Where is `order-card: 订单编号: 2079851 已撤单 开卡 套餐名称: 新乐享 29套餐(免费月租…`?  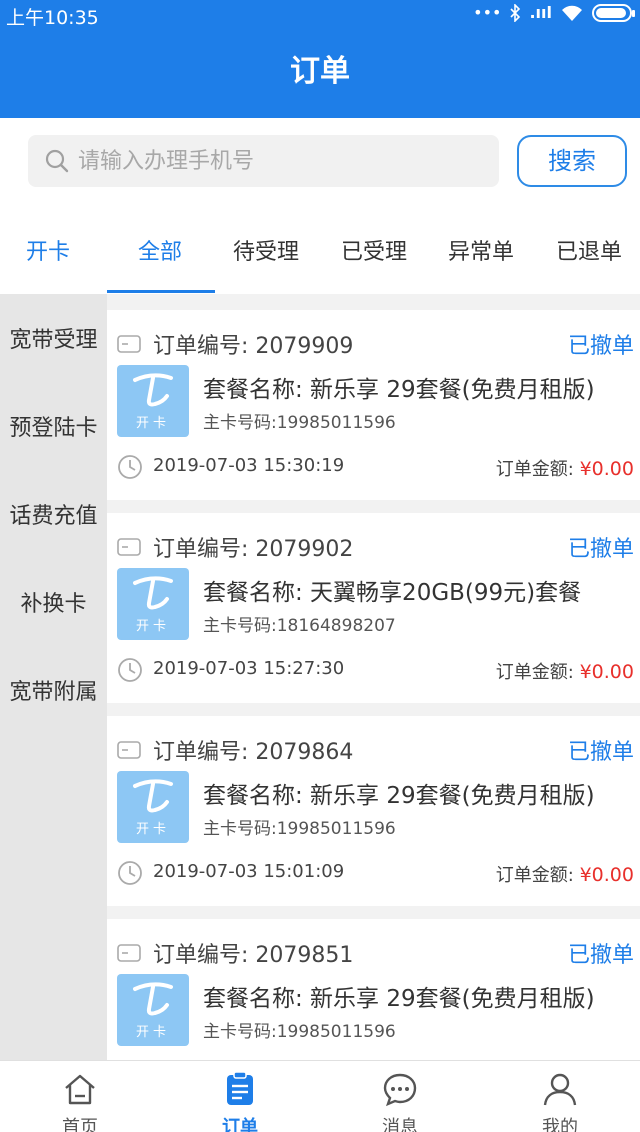
order-card: 订单编号: 2079851 已撤单 开卡 套餐名称: 新乐享 29套餐(免费月租… is located at coordinates (373, 989).